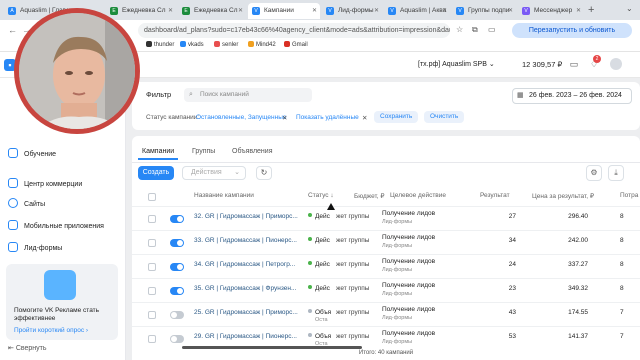 This screenshot has width=640, height=360. I want to click on bookmark-item: senler, so click(226, 44).